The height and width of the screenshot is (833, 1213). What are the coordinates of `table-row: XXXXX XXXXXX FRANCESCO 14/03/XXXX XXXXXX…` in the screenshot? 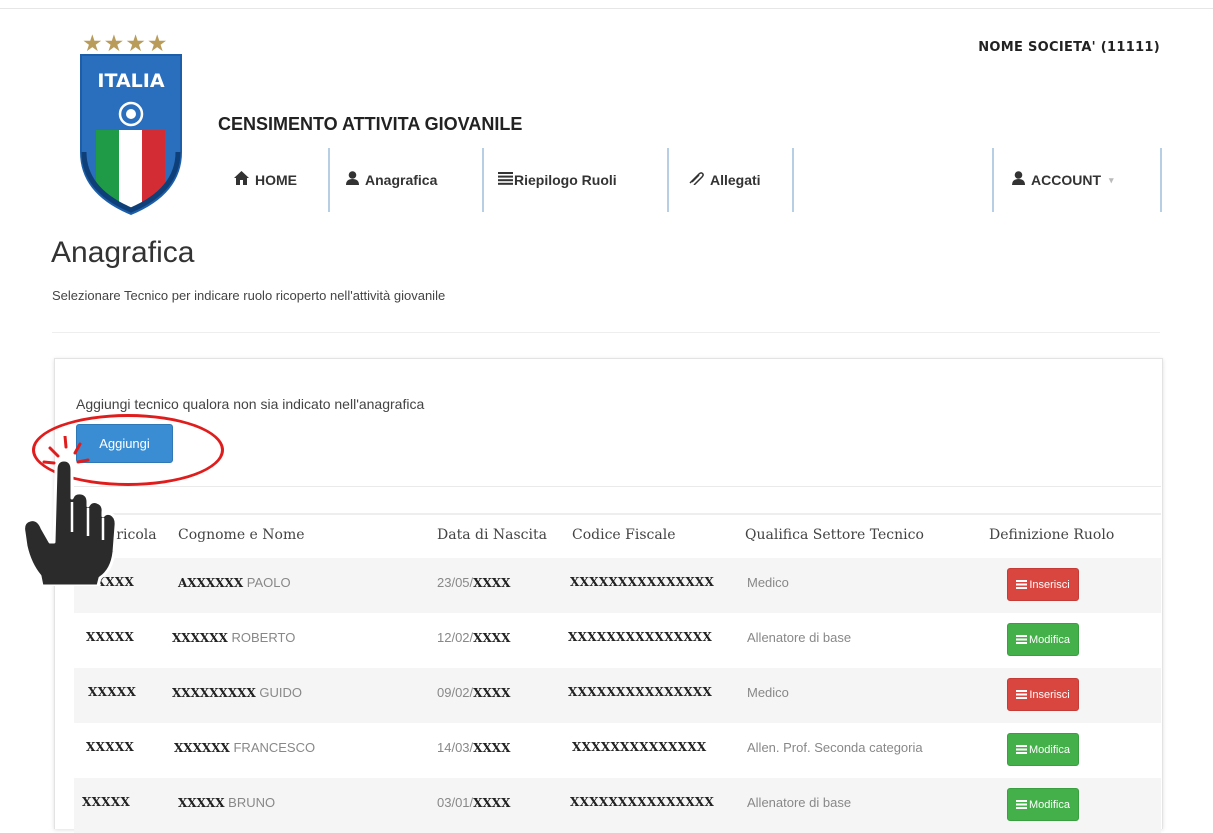 It's located at (617, 750).